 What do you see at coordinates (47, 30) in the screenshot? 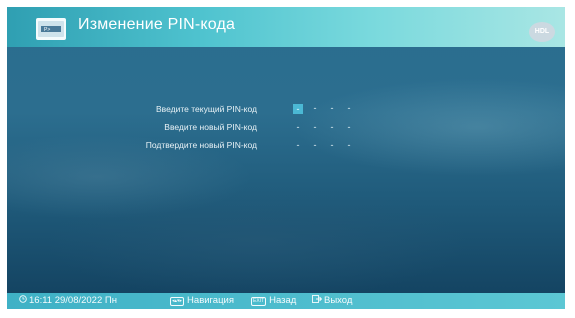
I see `svg-text: P>` at bounding box center [47, 30].